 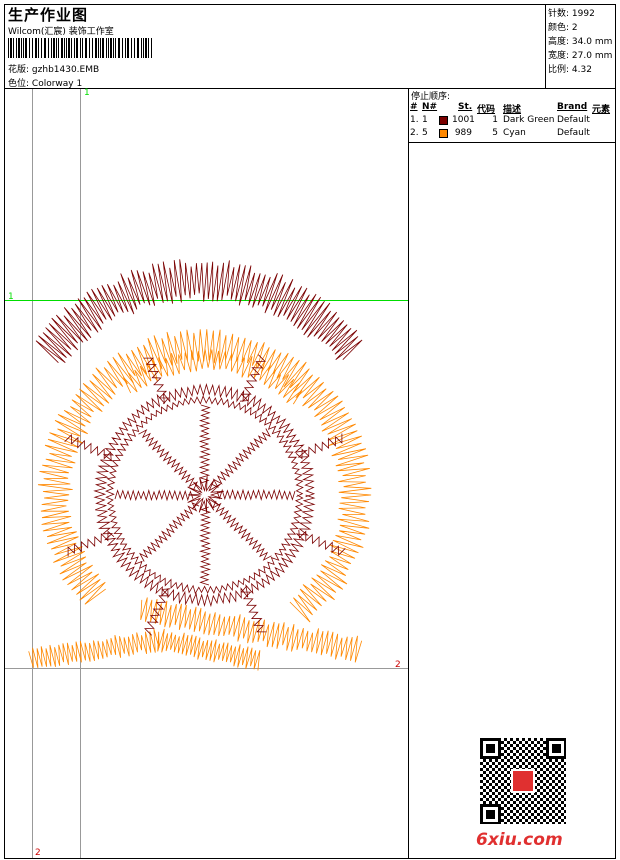 I want to click on qr-code, so click(x=523, y=781).